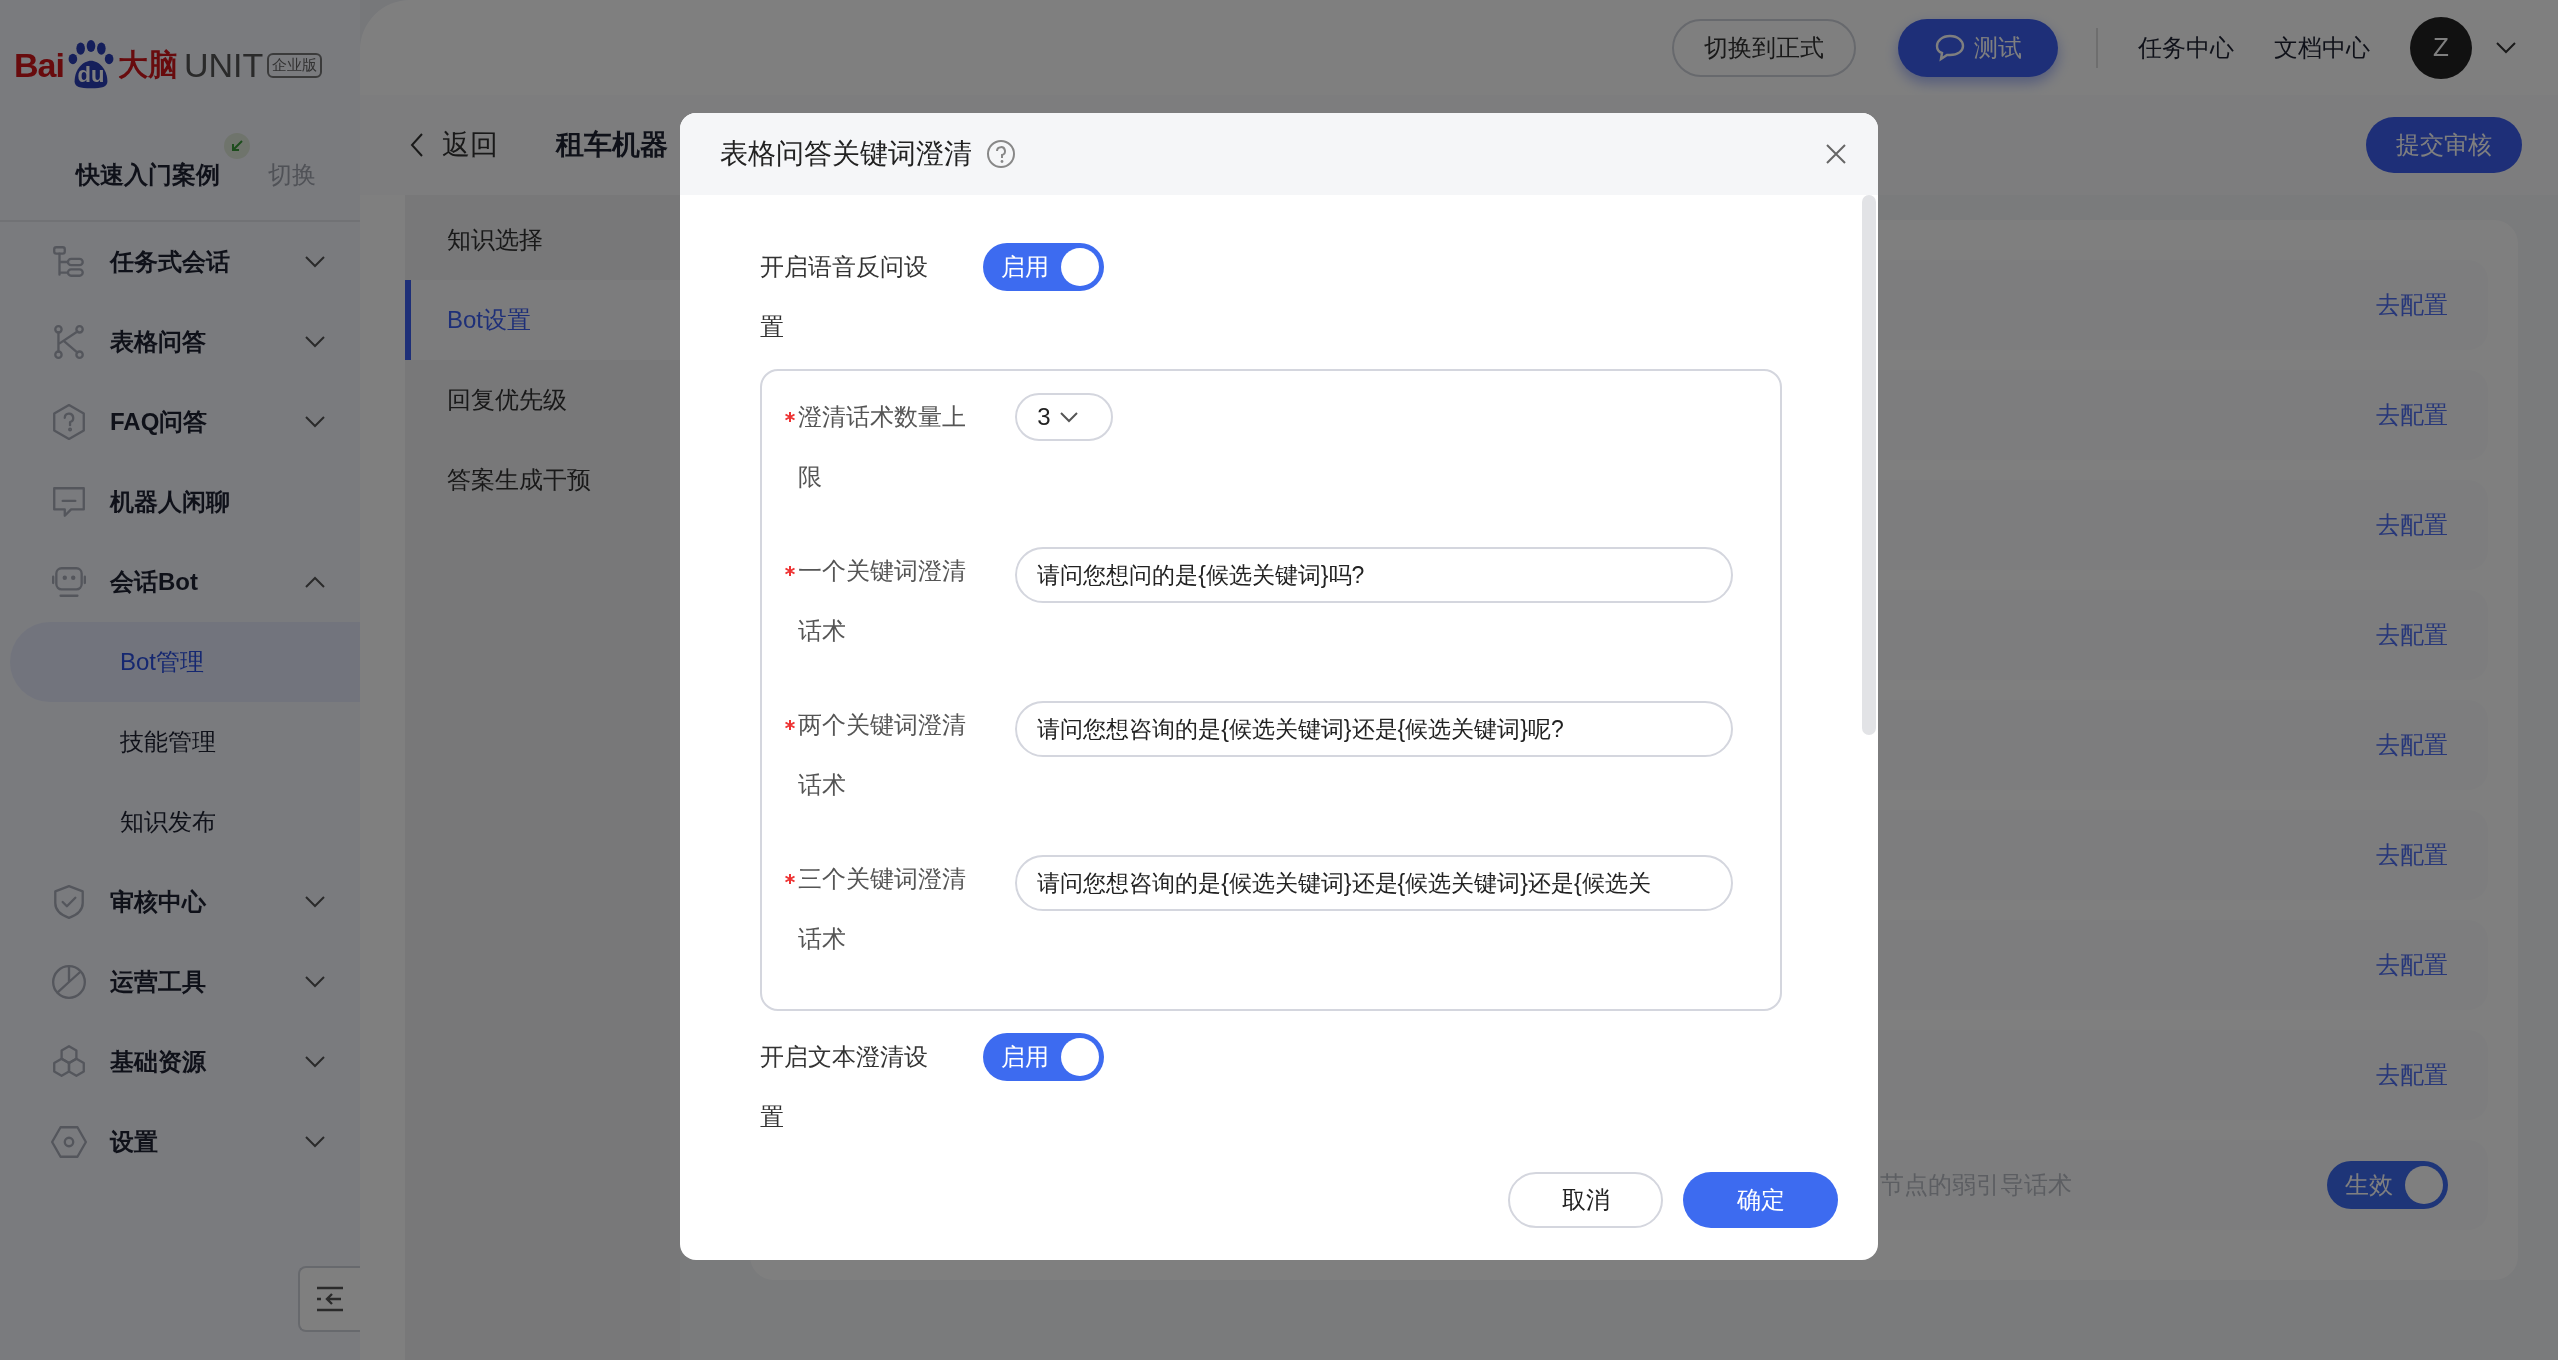  I want to click on sidebar-item: 设置, so click(180, 1142).